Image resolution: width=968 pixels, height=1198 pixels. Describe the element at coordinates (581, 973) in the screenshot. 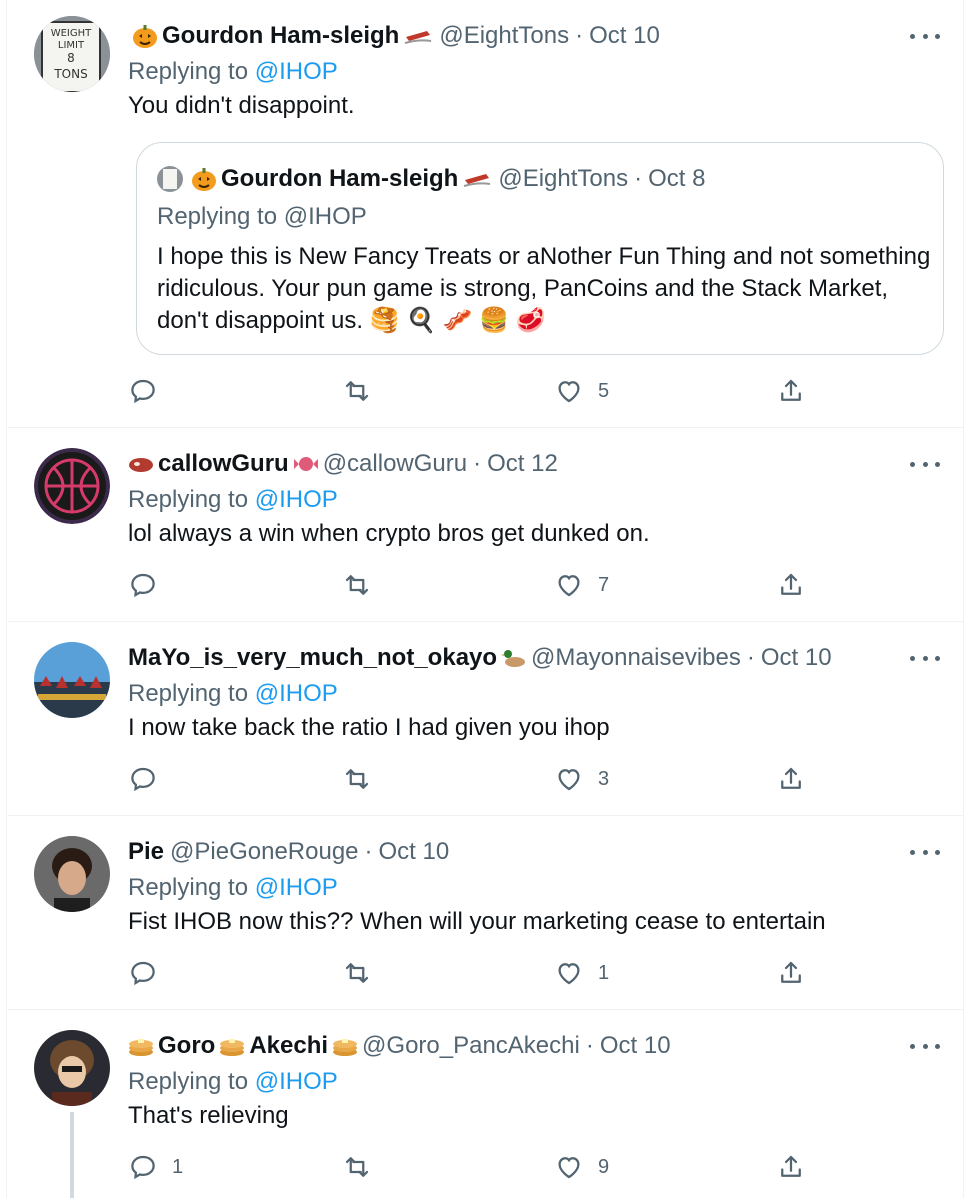

I see `like-button: 1` at that location.